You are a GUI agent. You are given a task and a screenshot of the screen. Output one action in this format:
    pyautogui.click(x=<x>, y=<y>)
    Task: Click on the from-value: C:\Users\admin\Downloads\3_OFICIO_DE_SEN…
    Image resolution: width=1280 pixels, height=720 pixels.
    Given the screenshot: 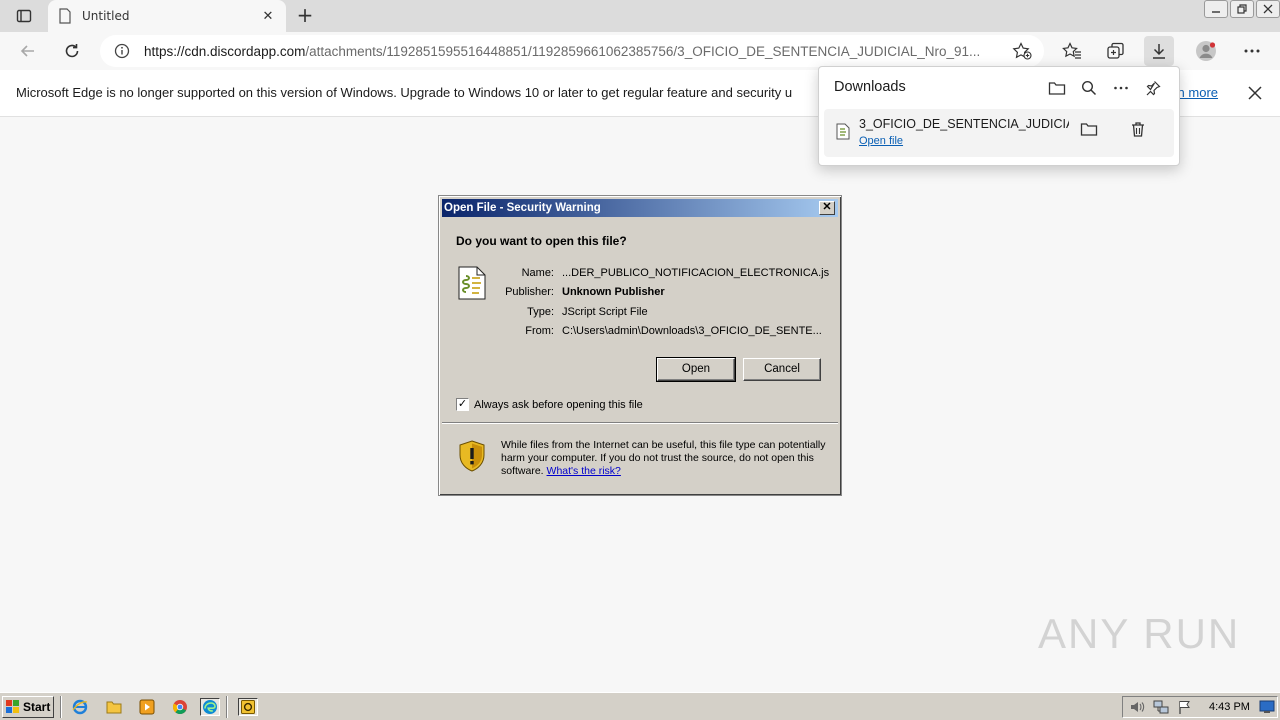 What is the action you would take?
    pyautogui.click(x=692, y=331)
    